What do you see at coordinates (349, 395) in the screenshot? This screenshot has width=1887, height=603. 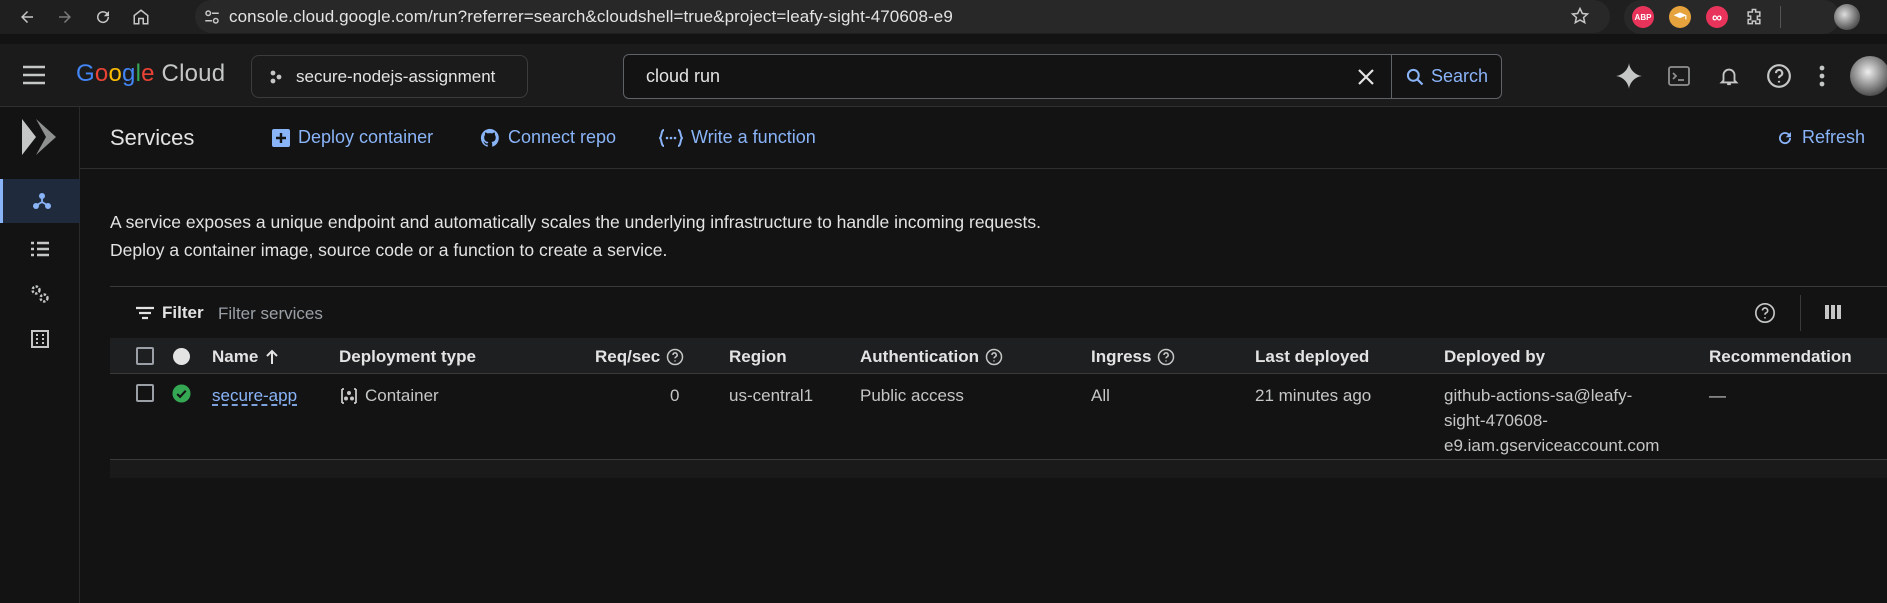 I see `container-icon` at bounding box center [349, 395].